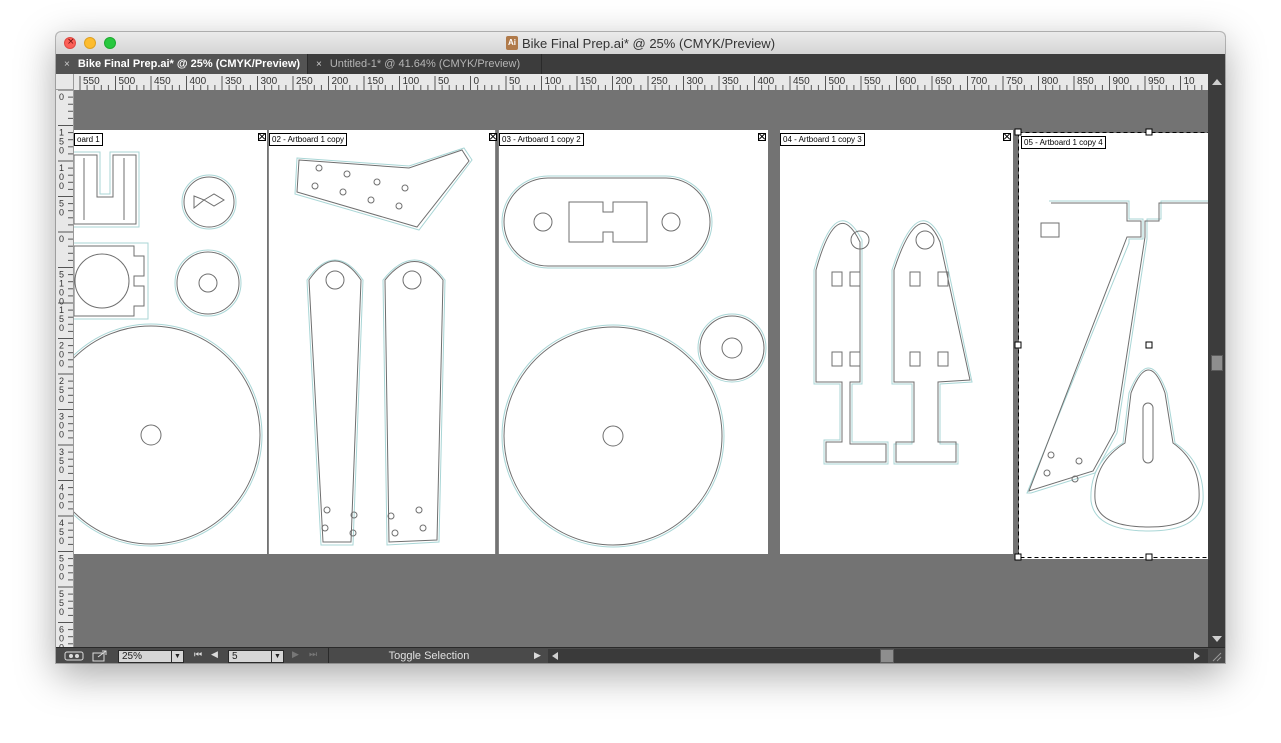  What do you see at coordinates (837, 81) in the screenshot?
I see `ruler-tick-label: 500` at bounding box center [837, 81].